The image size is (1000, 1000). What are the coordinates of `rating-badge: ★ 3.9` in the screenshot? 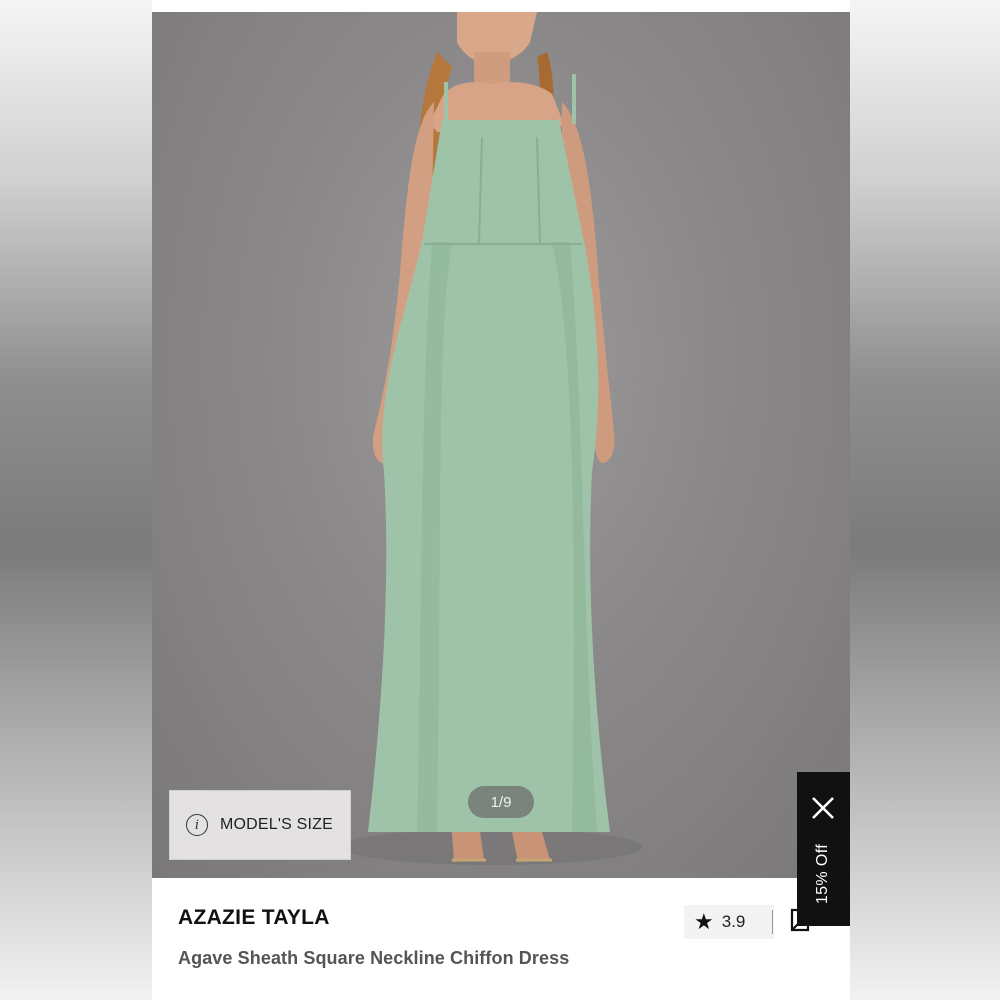 It's located at (729, 922).